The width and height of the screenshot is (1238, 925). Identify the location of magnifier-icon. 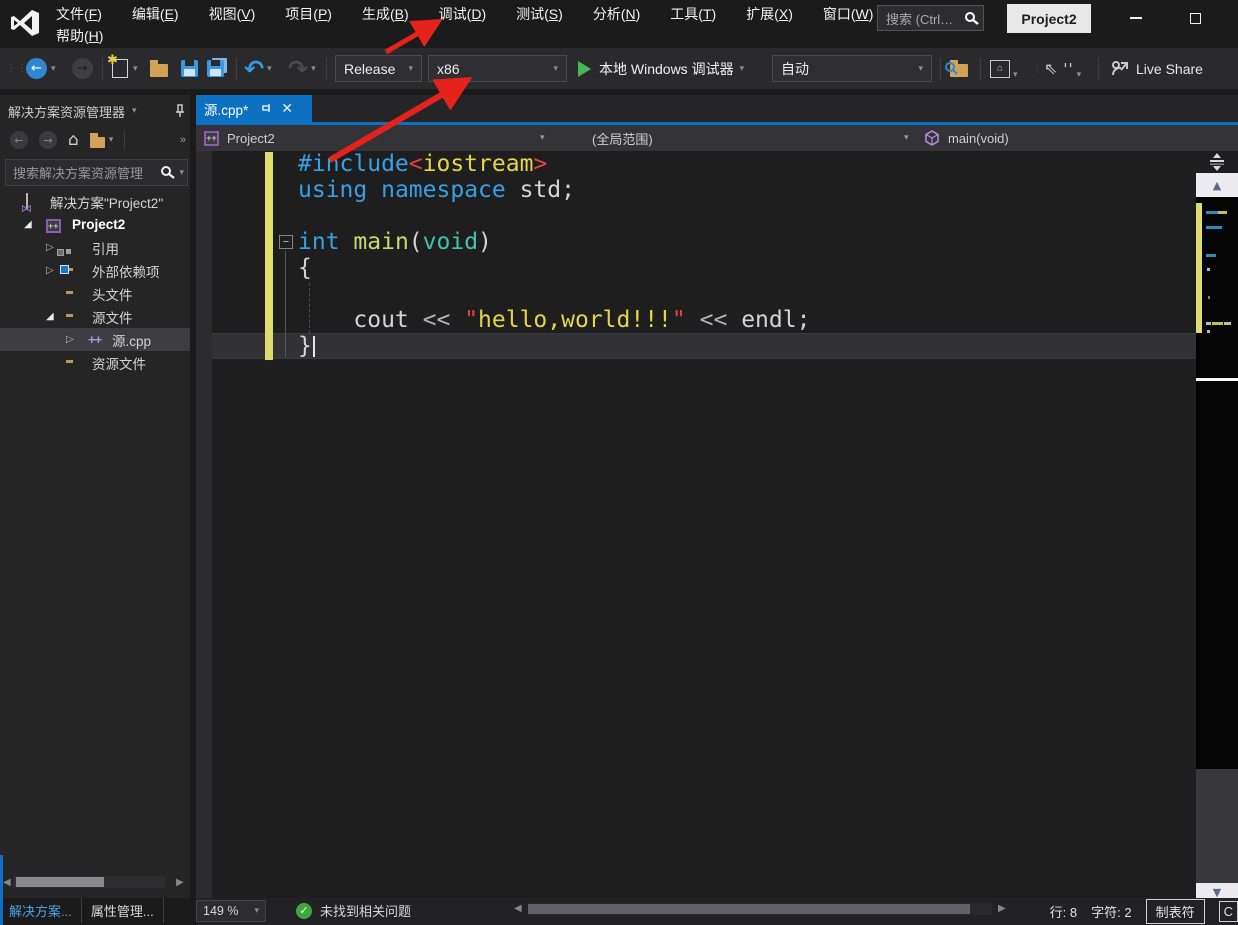
(951, 68).